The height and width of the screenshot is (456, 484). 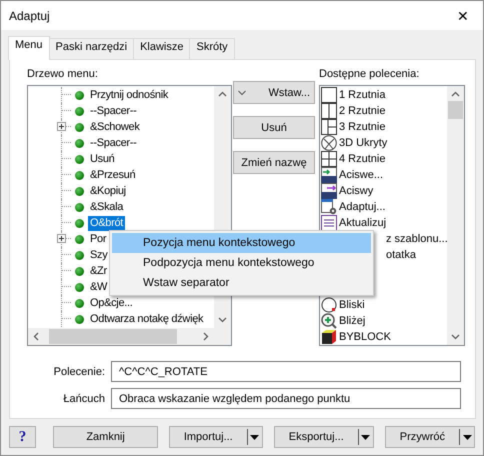 I want to click on tree-item: Szy, so click(x=99, y=255).